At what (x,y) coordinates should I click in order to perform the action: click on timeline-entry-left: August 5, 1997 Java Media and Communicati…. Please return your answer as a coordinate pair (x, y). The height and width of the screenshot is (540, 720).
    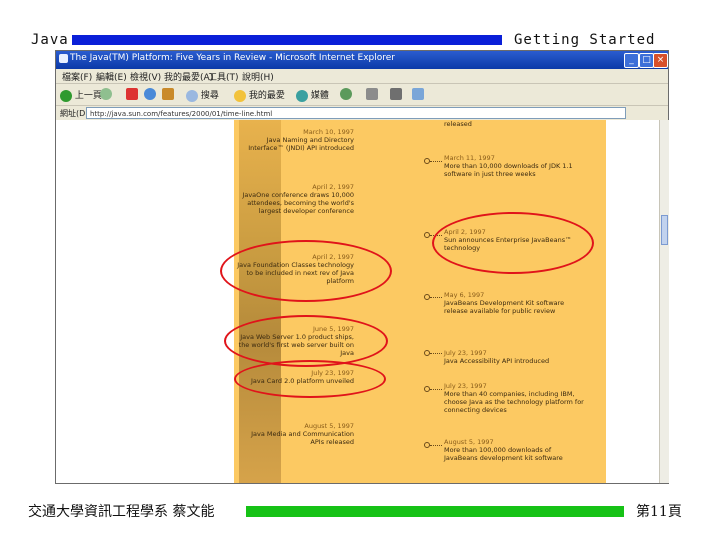
    Looking at the image, I should click on (302, 434).